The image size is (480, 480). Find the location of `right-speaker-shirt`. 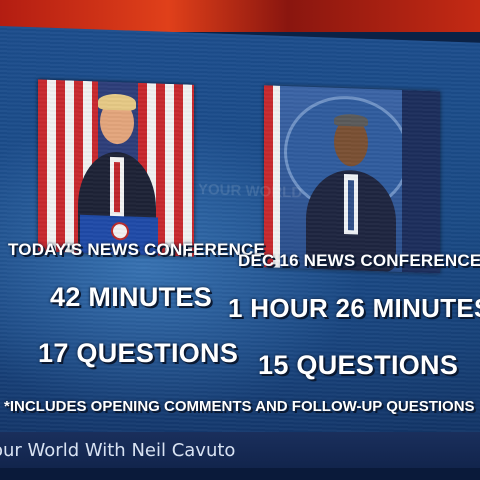

right-speaker-shirt is located at coordinates (351, 204).